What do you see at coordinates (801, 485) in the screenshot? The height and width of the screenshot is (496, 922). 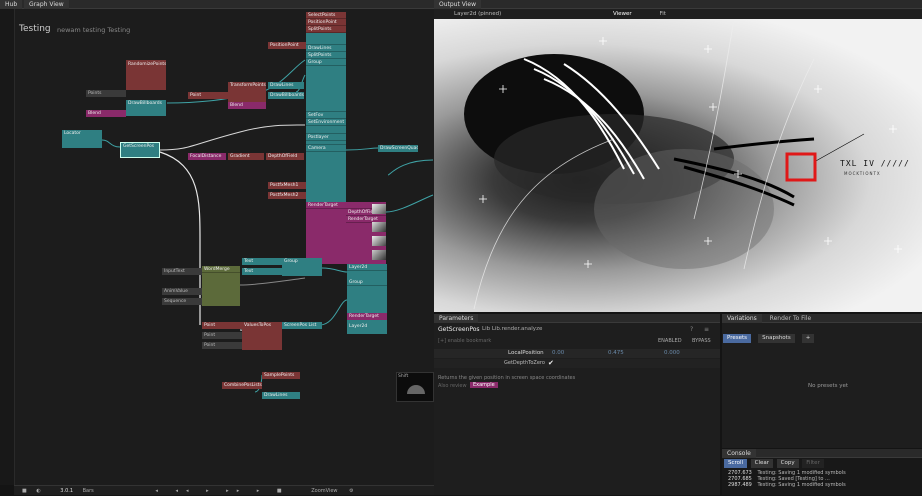 I see `console-text: Testing: Saving 1 modified symbols` at bounding box center [801, 485].